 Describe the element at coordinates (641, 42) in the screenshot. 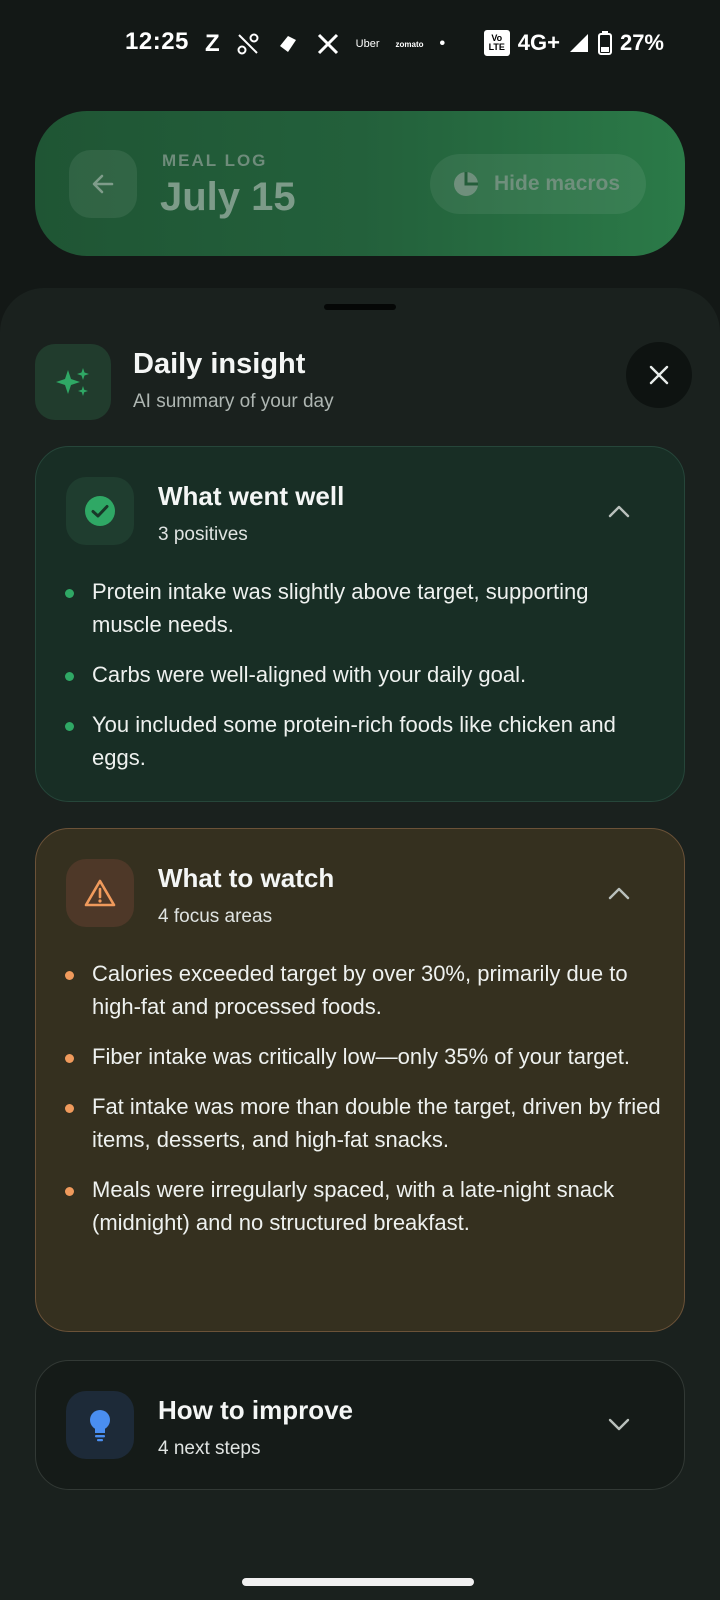

I see `battery-level: 27%` at that location.